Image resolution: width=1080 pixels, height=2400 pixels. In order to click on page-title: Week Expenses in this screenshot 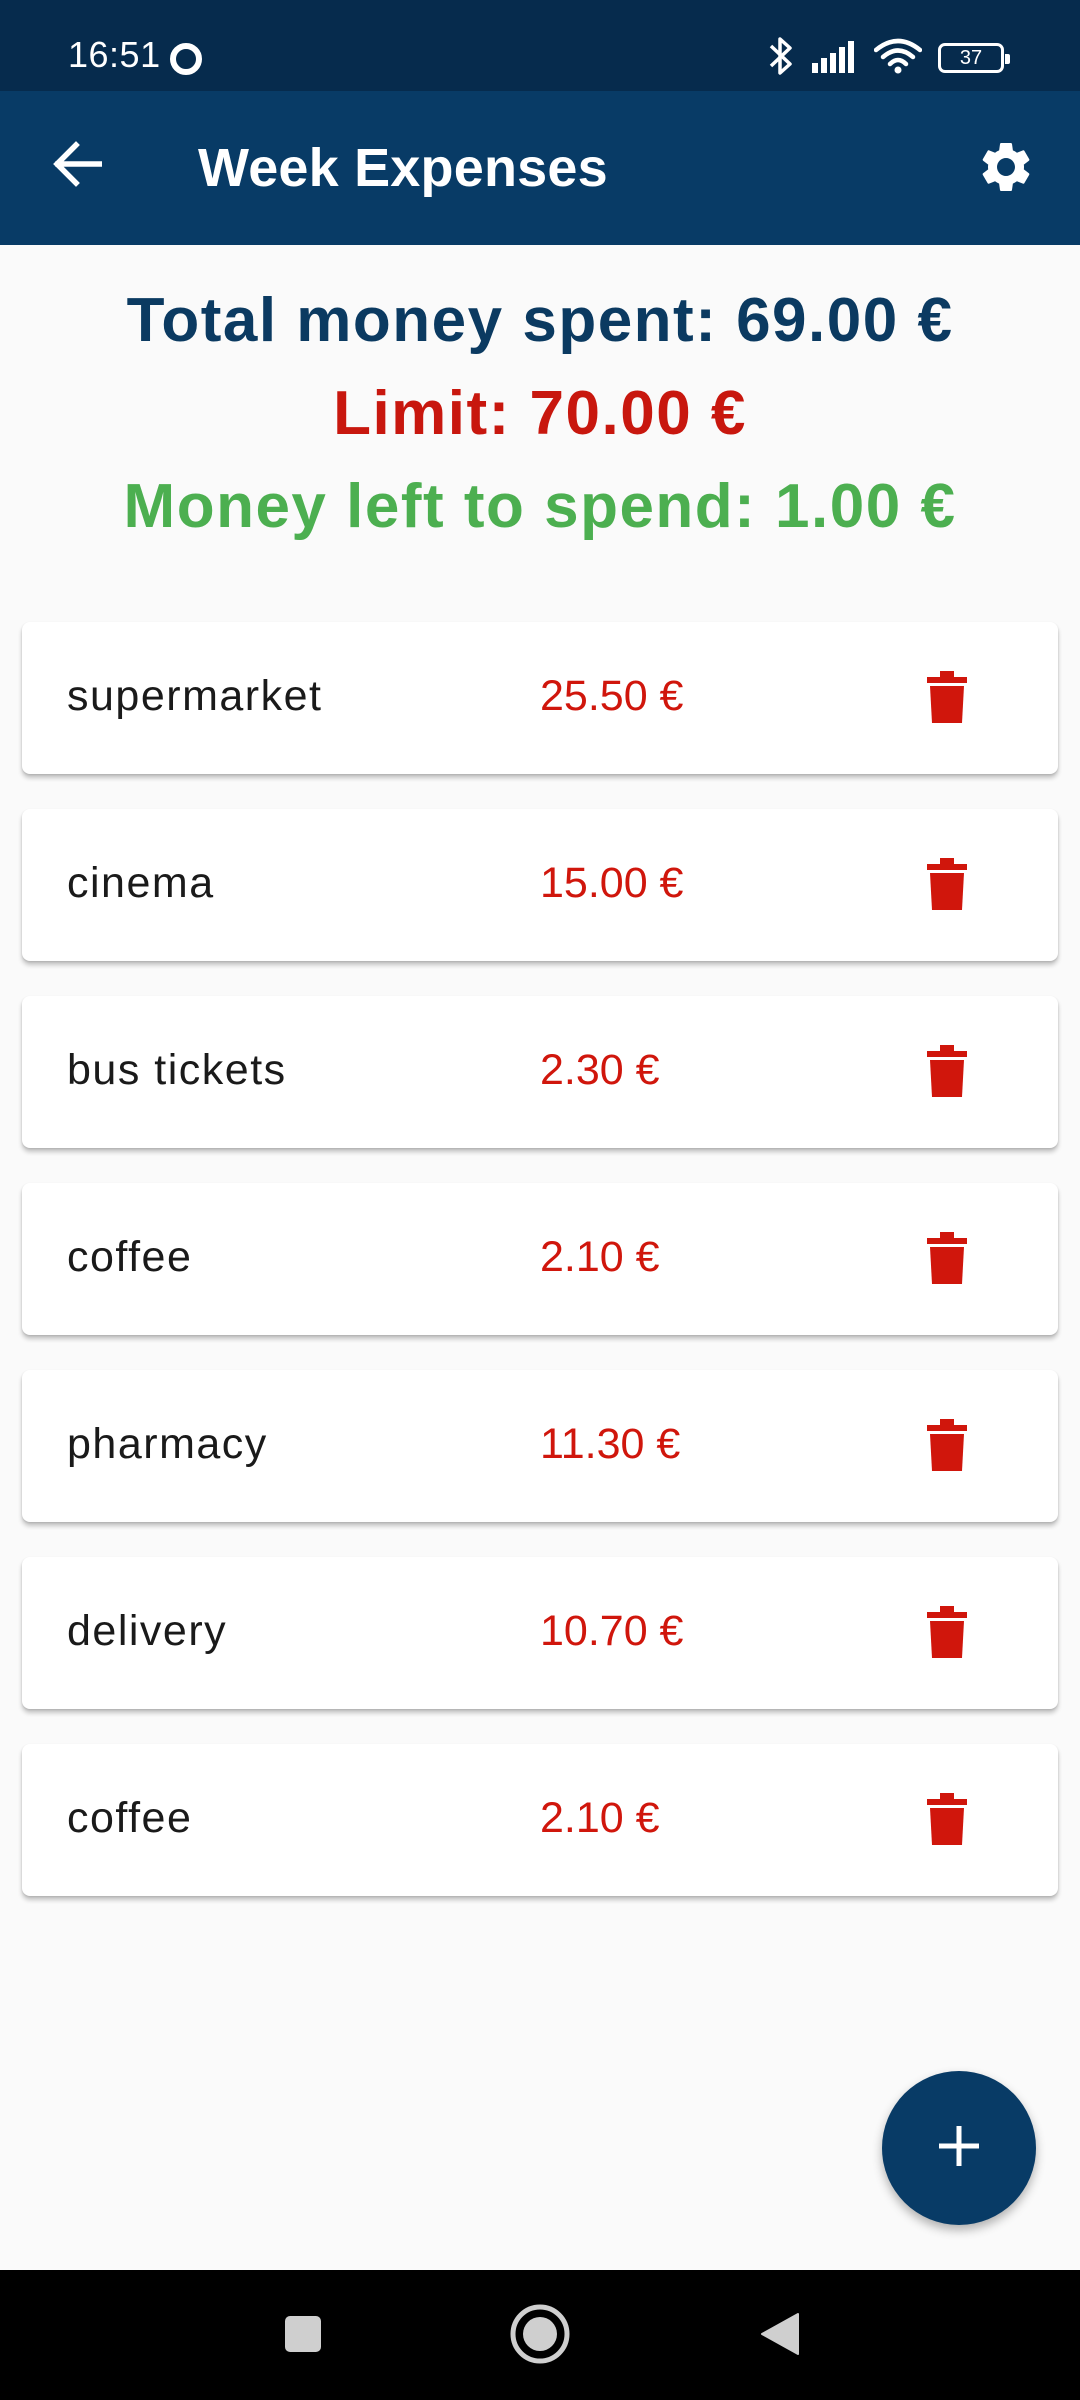, I will do `click(403, 168)`.